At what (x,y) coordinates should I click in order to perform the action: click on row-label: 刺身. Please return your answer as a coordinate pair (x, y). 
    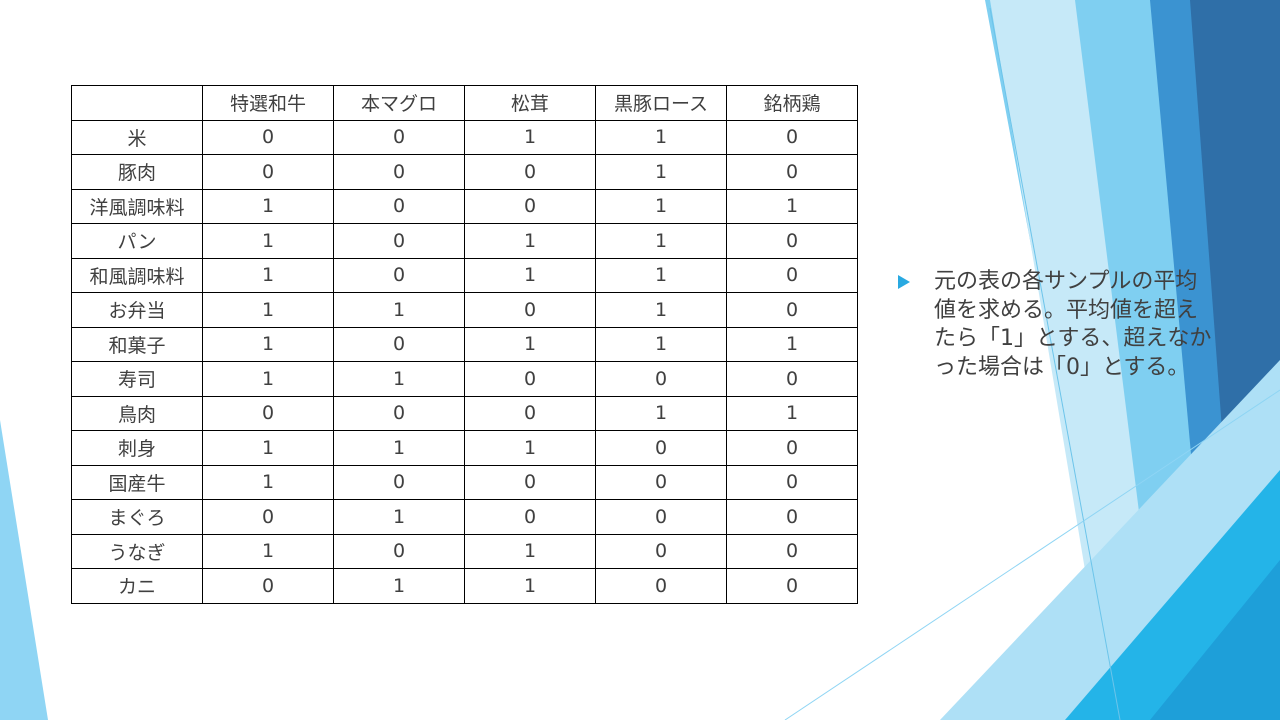
    Looking at the image, I should click on (137, 448).